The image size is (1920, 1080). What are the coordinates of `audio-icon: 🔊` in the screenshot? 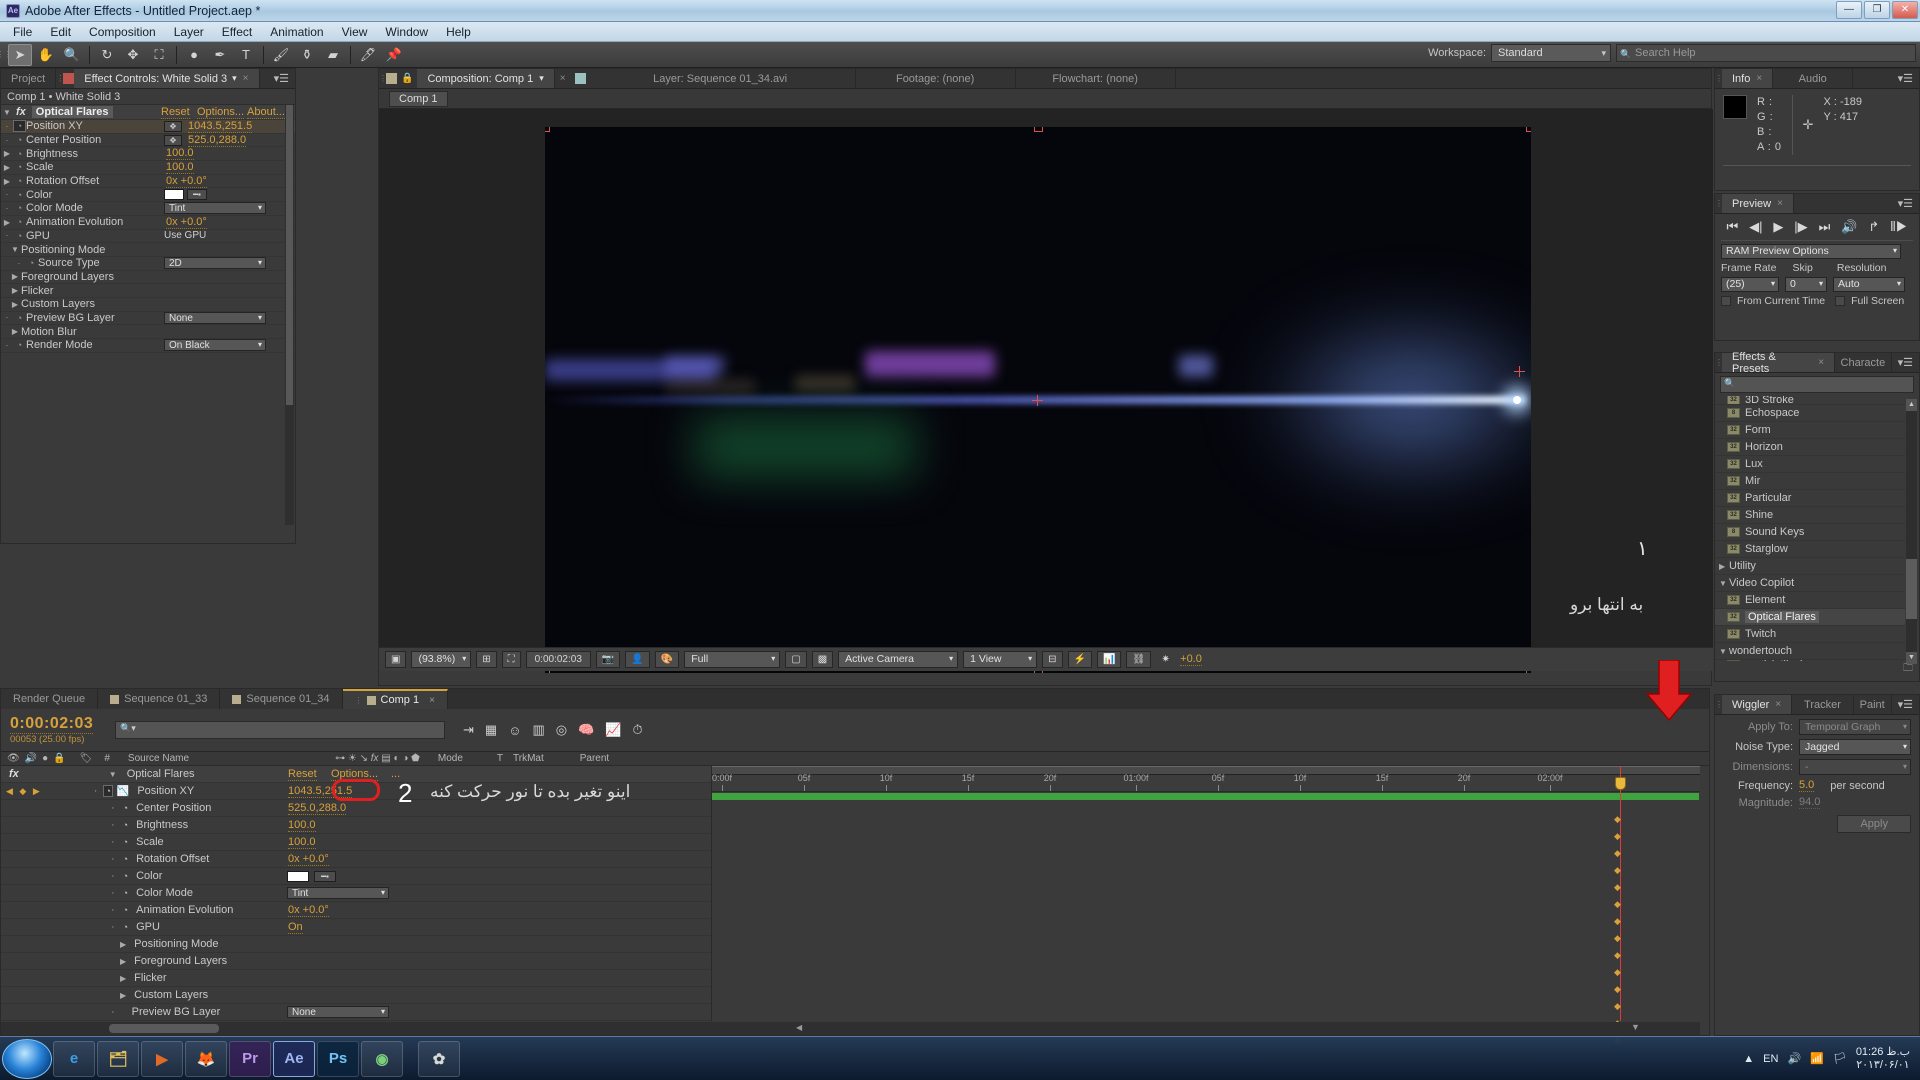 It's located at (31, 758).